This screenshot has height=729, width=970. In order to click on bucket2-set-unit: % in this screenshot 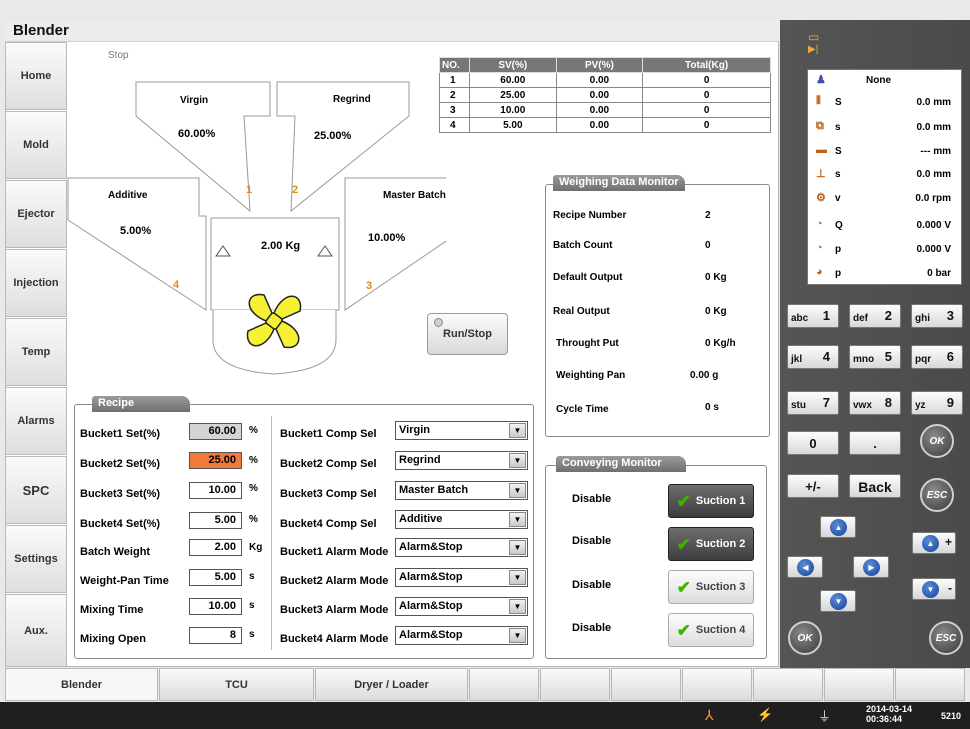, I will do `click(253, 460)`.